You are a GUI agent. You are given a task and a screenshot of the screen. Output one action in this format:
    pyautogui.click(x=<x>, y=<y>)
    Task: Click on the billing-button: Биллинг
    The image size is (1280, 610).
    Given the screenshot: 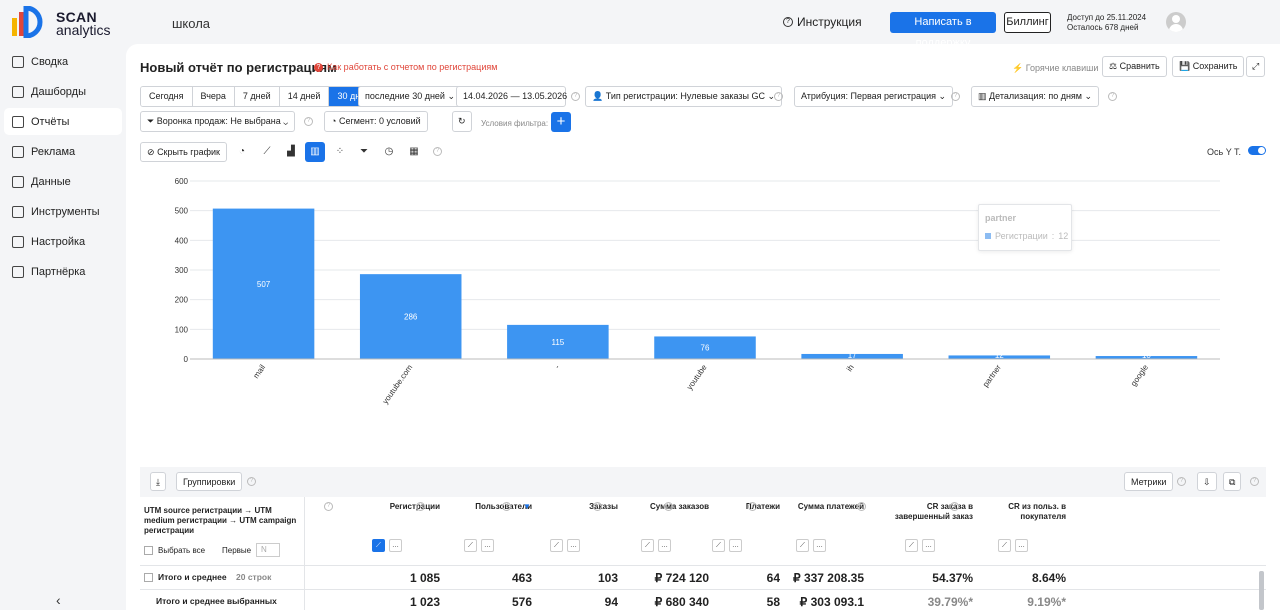 What is the action you would take?
    pyautogui.click(x=1027, y=22)
    